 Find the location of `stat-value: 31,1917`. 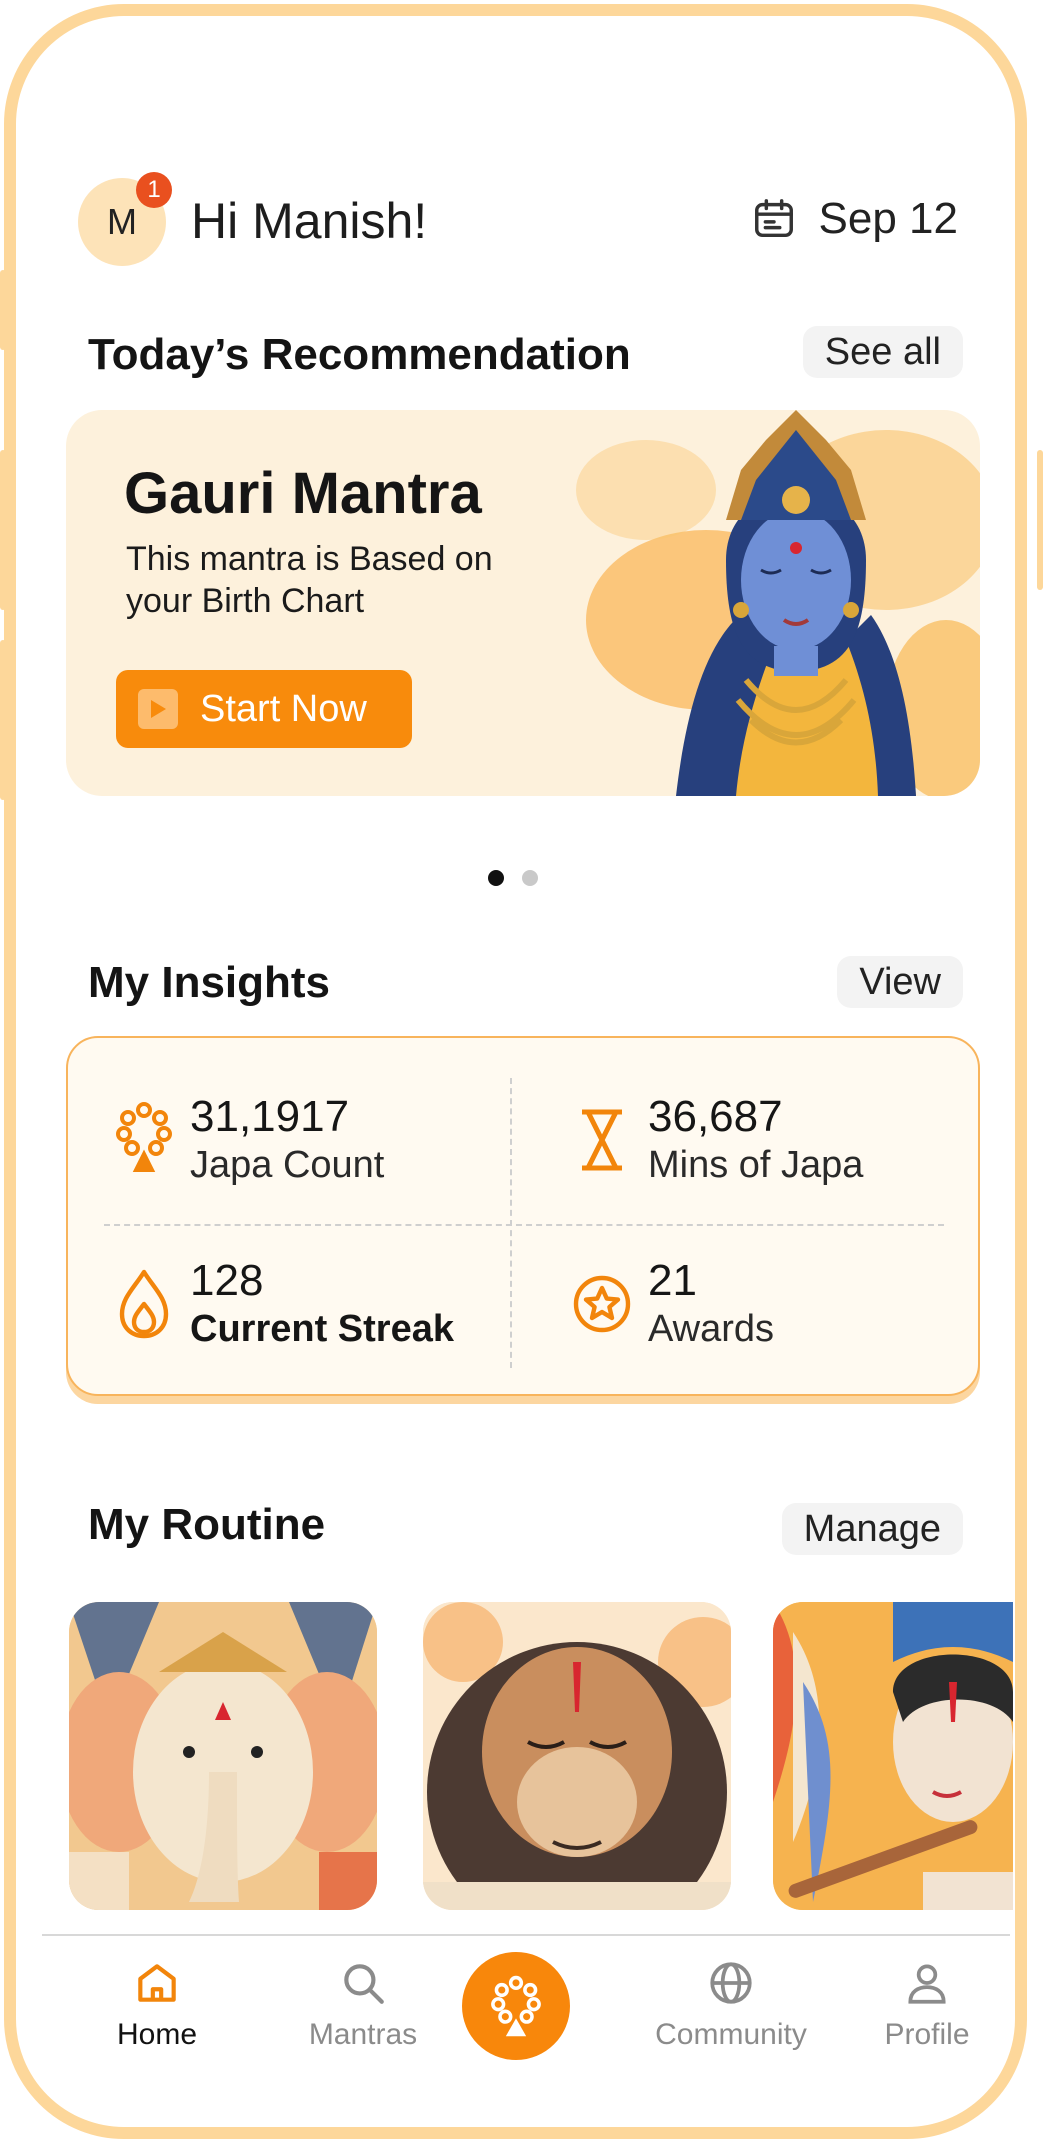

stat-value: 31,1917 is located at coordinates (270, 1116).